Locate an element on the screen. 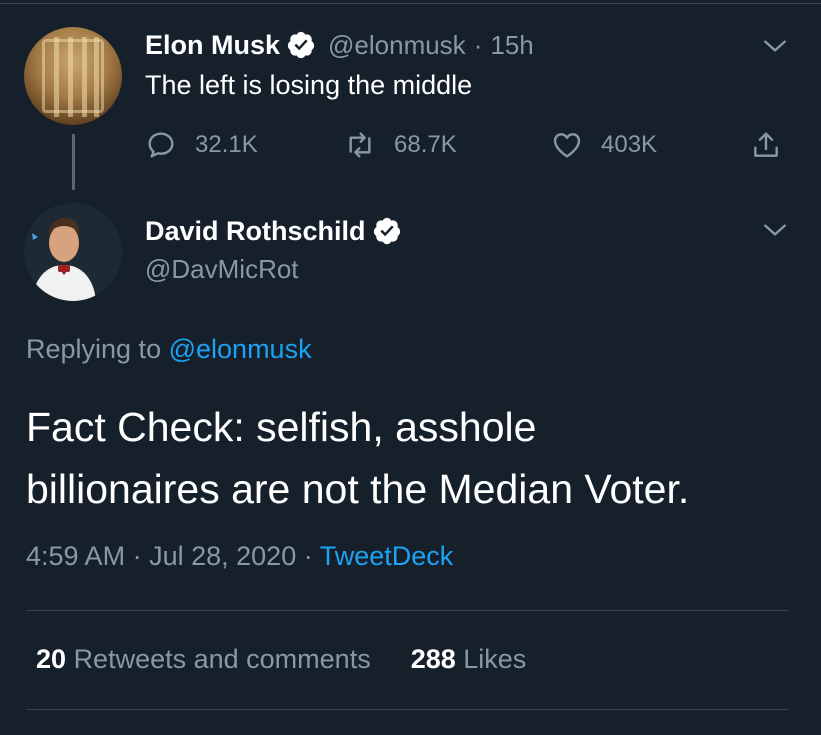 The height and width of the screenshot is (735, 821). reply-tweet-header: David Rothschild is located at coordinates (273, 231).